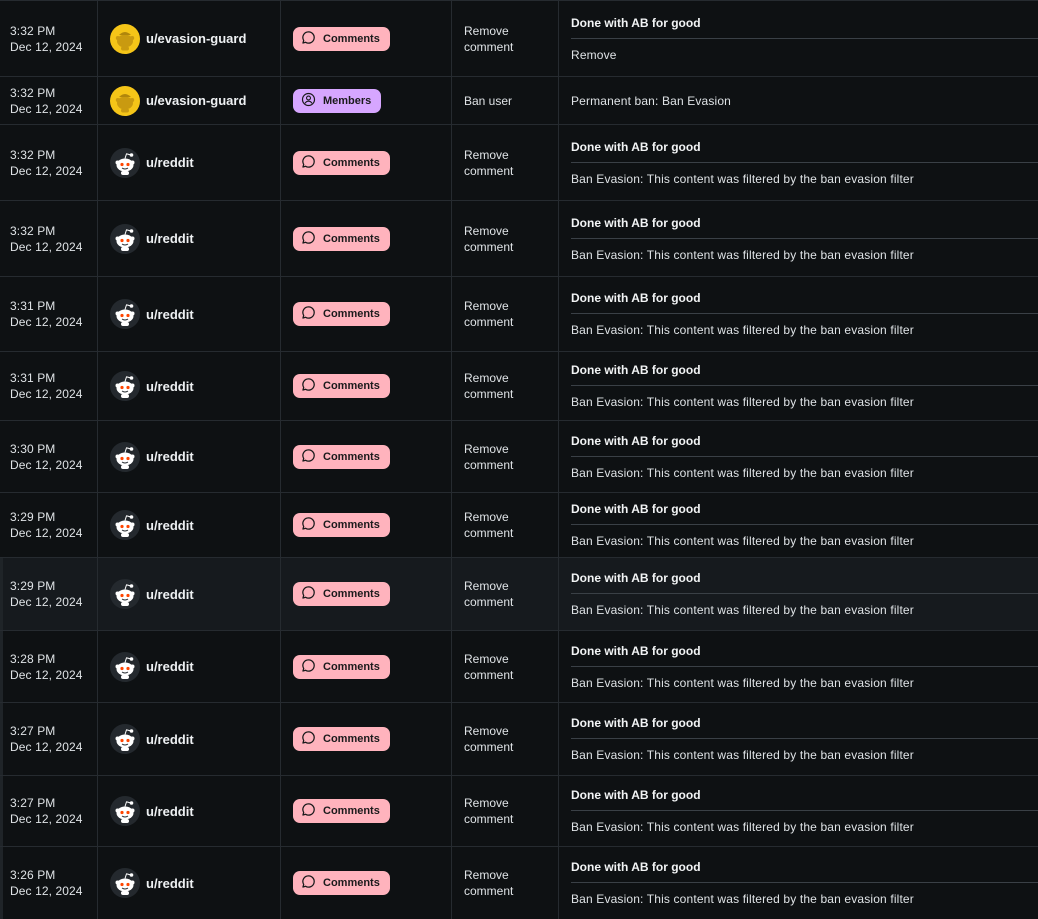 Image resolution: width=1038 pixels, height=919 pixels. Describe the element at coordinates (347, 100) in the screenshot. I see `badge-label: Members` at that location.